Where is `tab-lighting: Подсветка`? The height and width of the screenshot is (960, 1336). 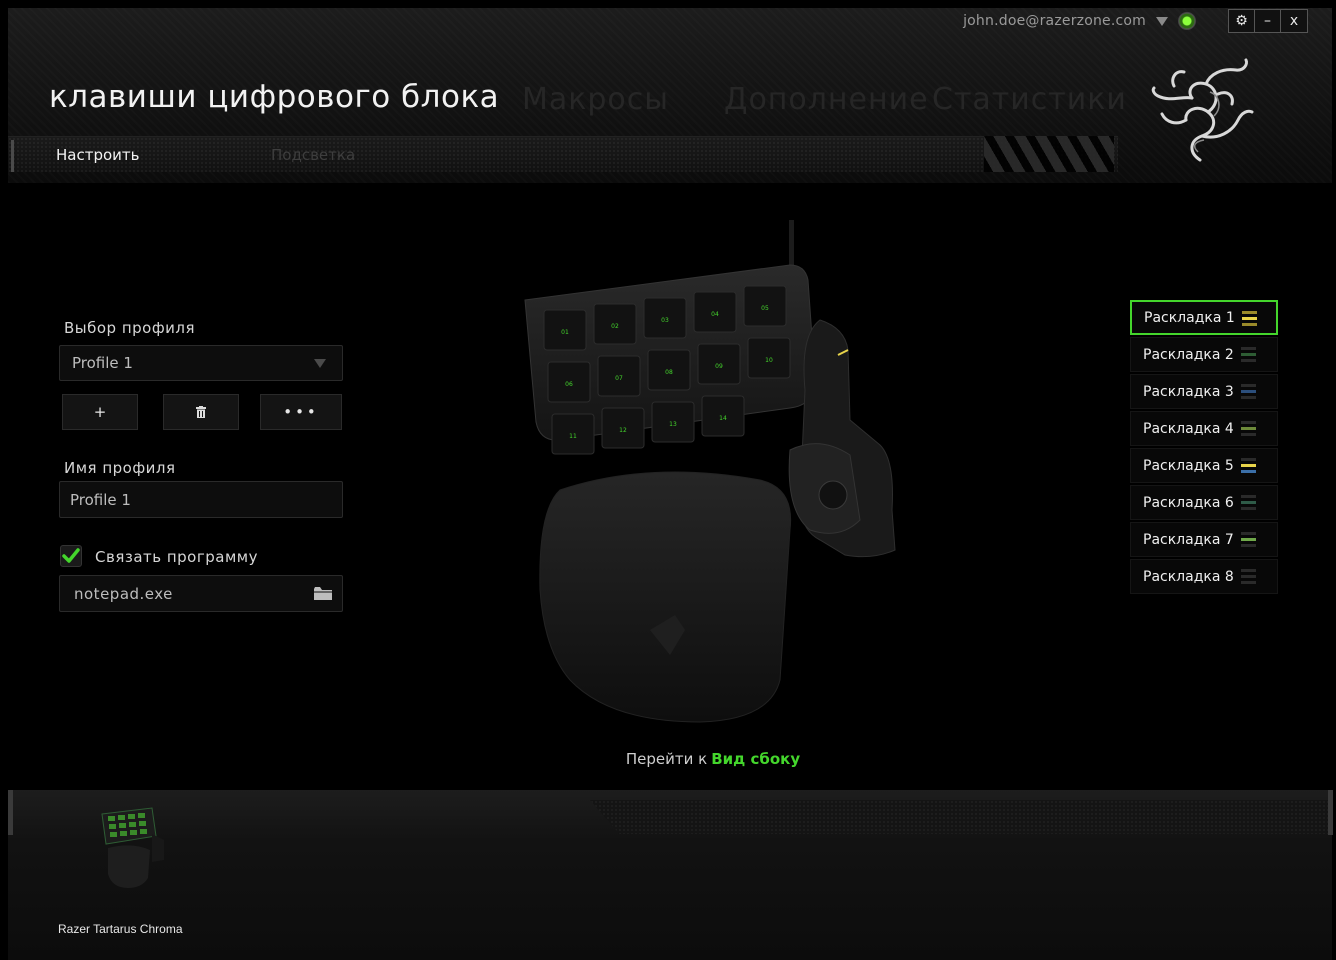
tab-lighting: Подсветка is located at coordinates (313, 155).